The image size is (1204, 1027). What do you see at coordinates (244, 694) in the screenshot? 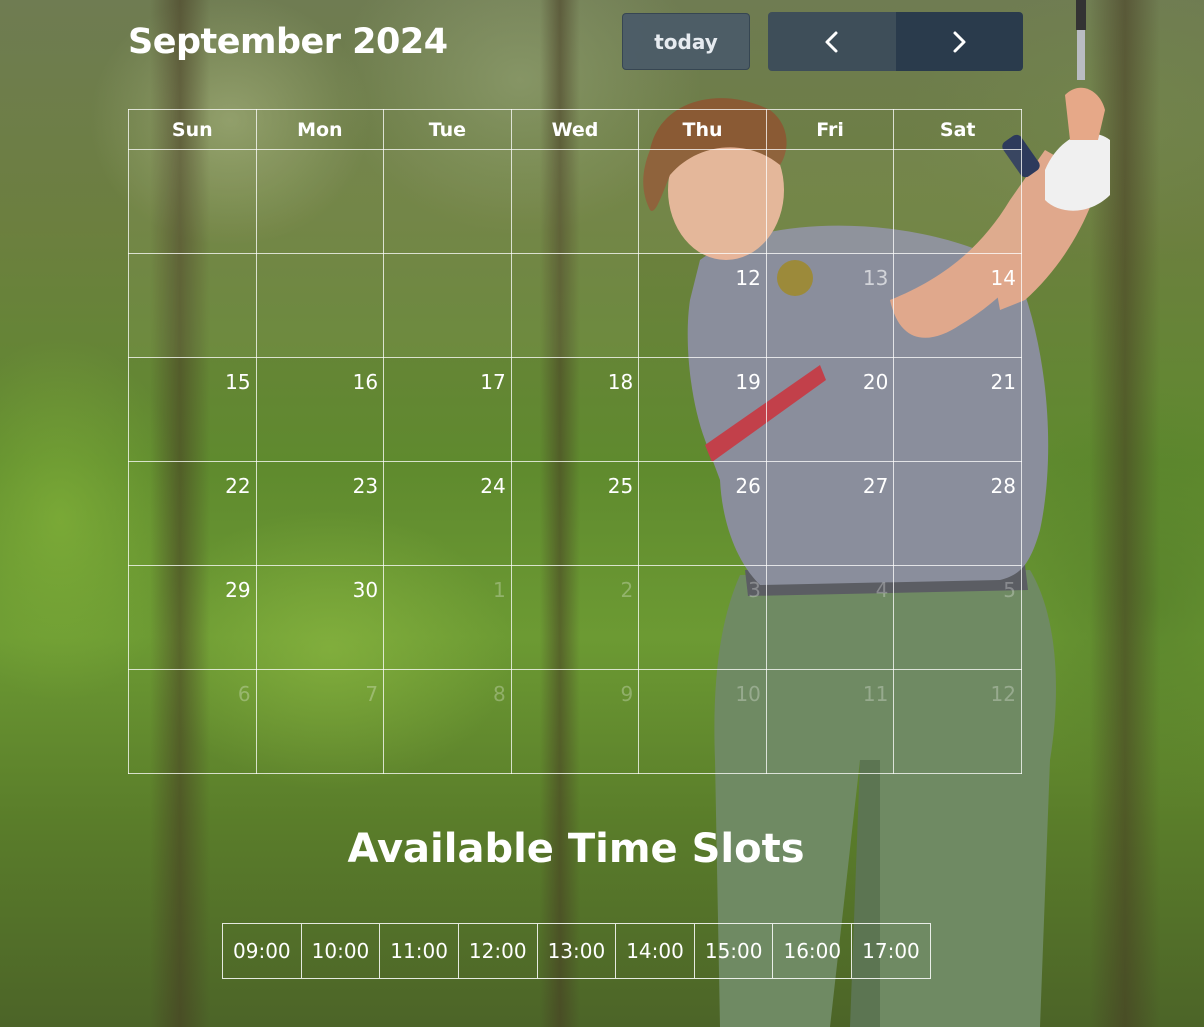
I see `calendar-day-number: 6` at bounding box center [244, 694].